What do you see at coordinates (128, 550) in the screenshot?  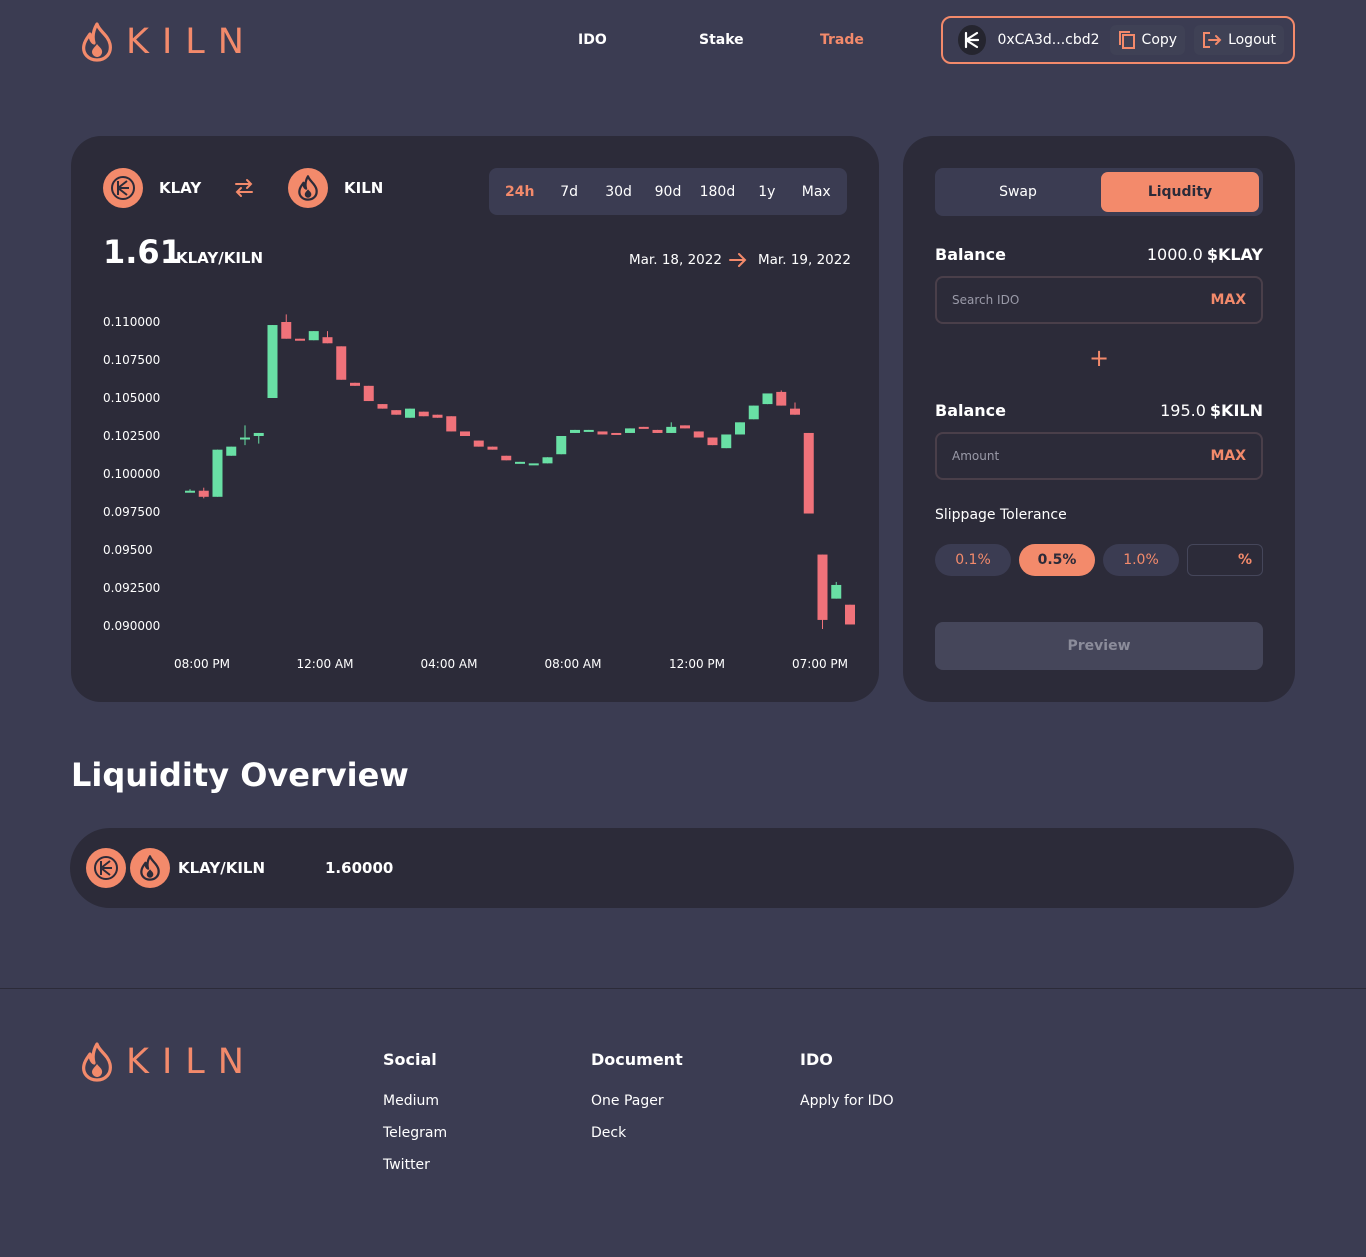 I see `y-tick-label: 0.09500` at bounding box center [128, 550].